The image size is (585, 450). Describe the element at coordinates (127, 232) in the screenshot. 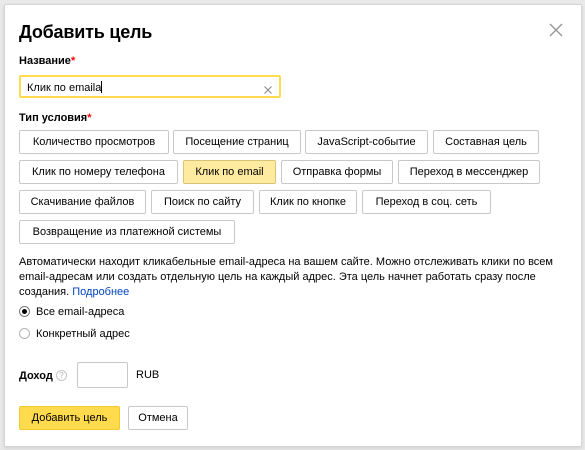

I see `condition-option-payment-return: Возвращение из платежной системы` at that location.